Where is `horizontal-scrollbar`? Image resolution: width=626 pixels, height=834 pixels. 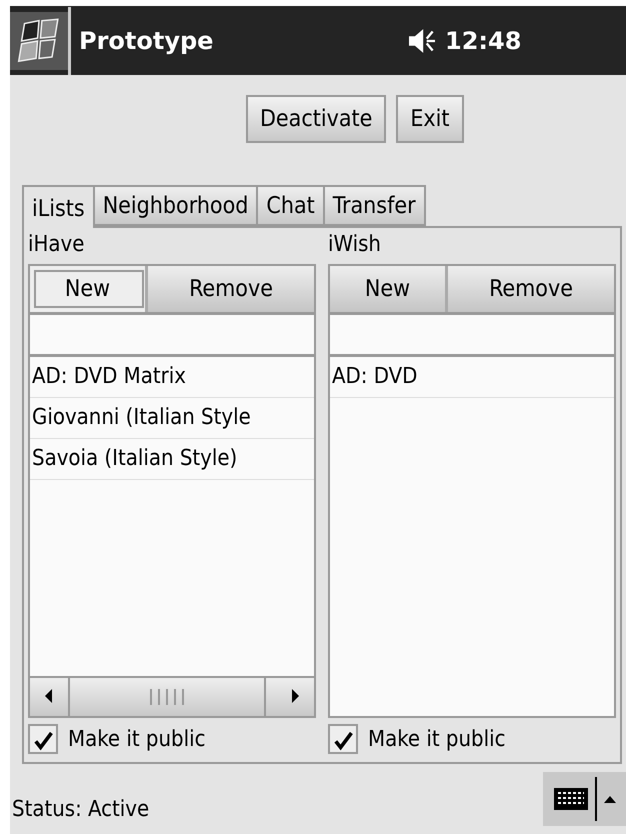
horizontal-scrollbar is located at coordinates (172, 696).